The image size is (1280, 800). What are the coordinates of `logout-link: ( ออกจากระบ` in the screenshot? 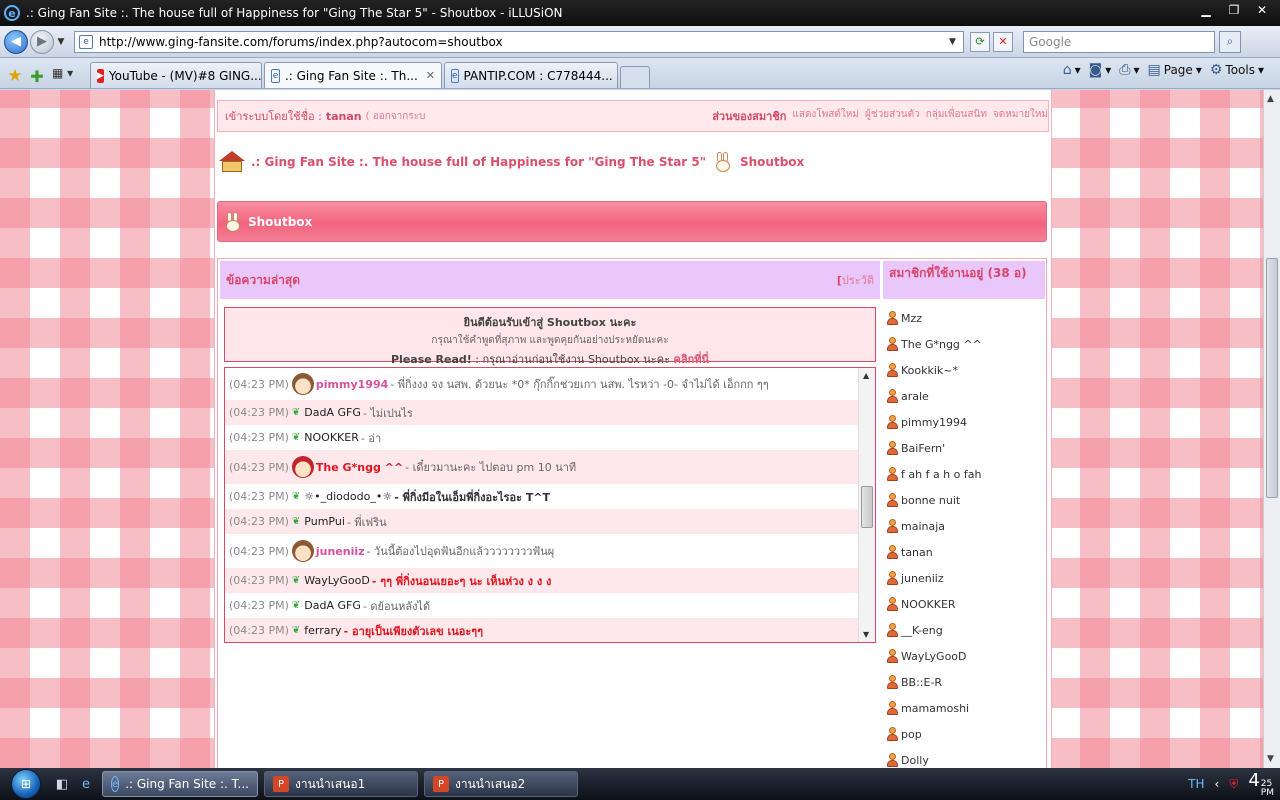 It's located at (396, 116).